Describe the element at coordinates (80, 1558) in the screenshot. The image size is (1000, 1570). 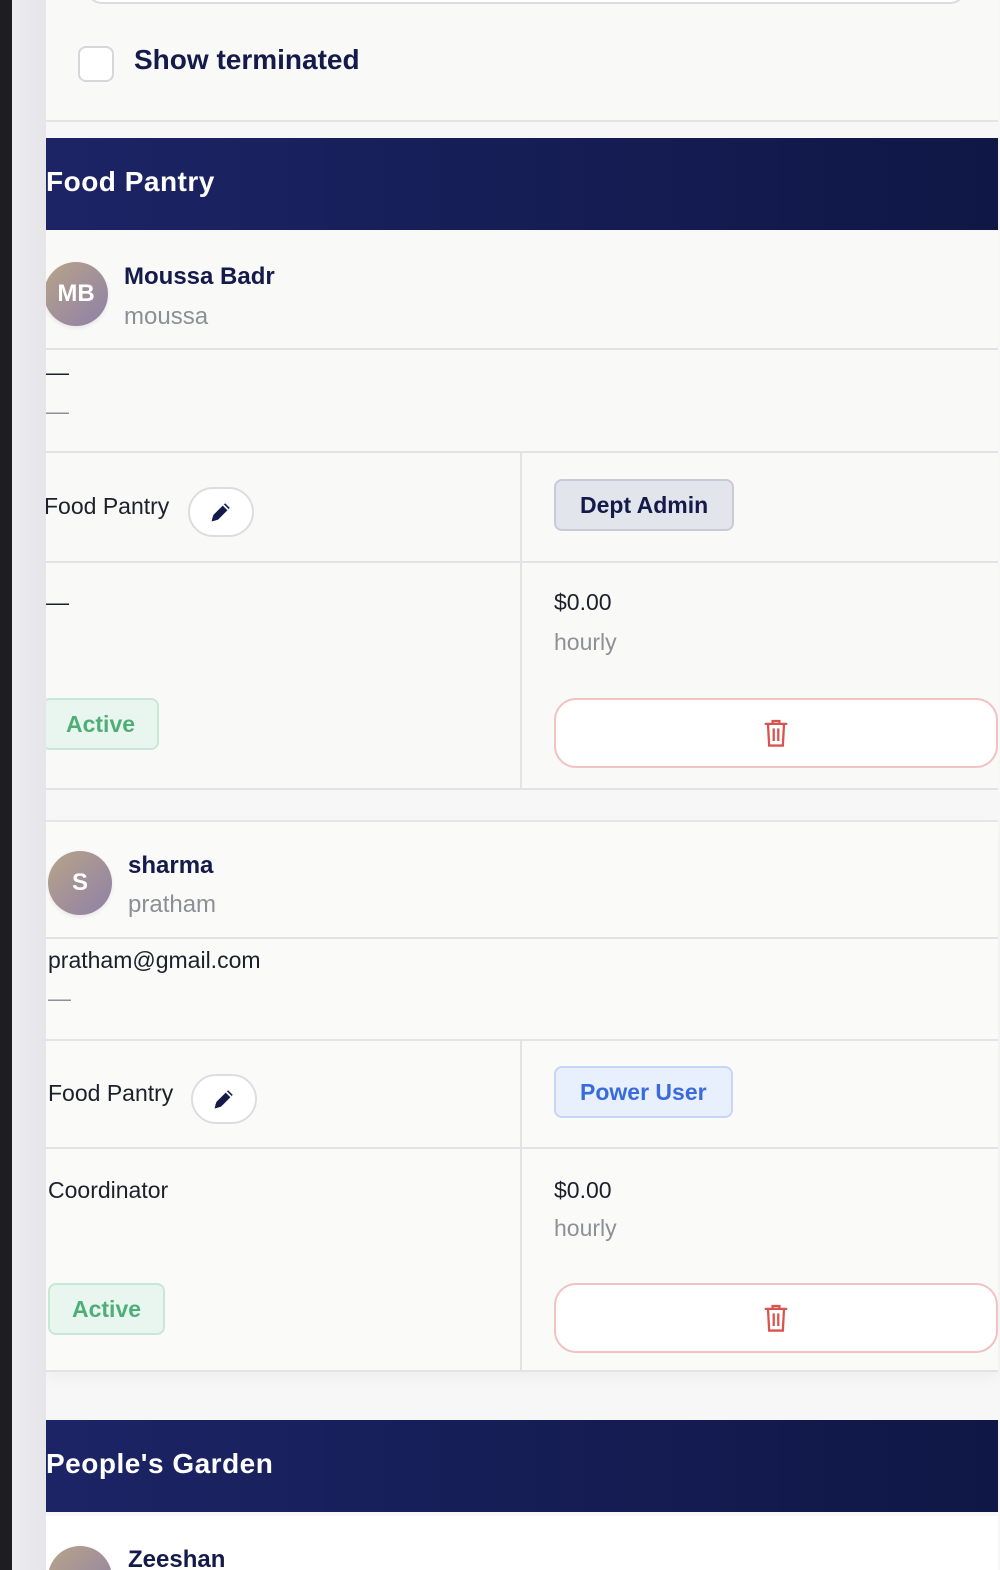
I see `avatar` at that location.